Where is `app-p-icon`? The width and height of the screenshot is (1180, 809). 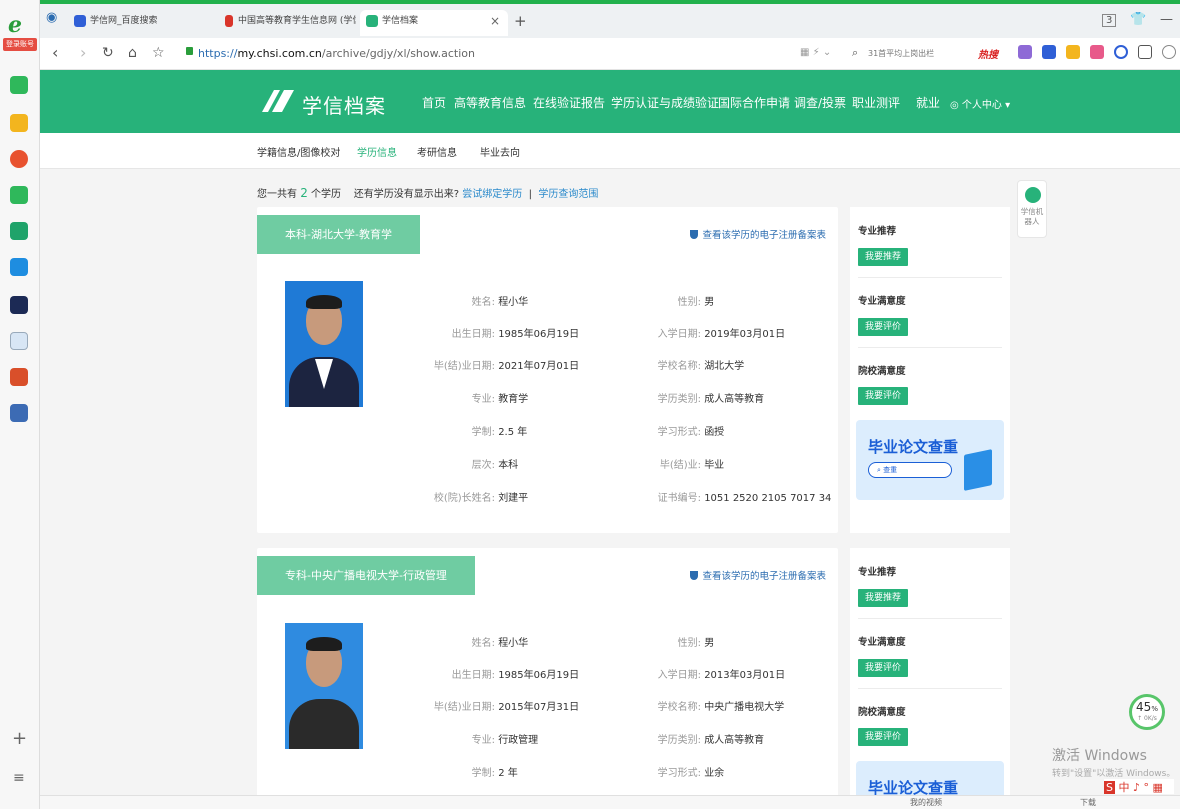
app-p-icon is located at coordinates (19, 267).